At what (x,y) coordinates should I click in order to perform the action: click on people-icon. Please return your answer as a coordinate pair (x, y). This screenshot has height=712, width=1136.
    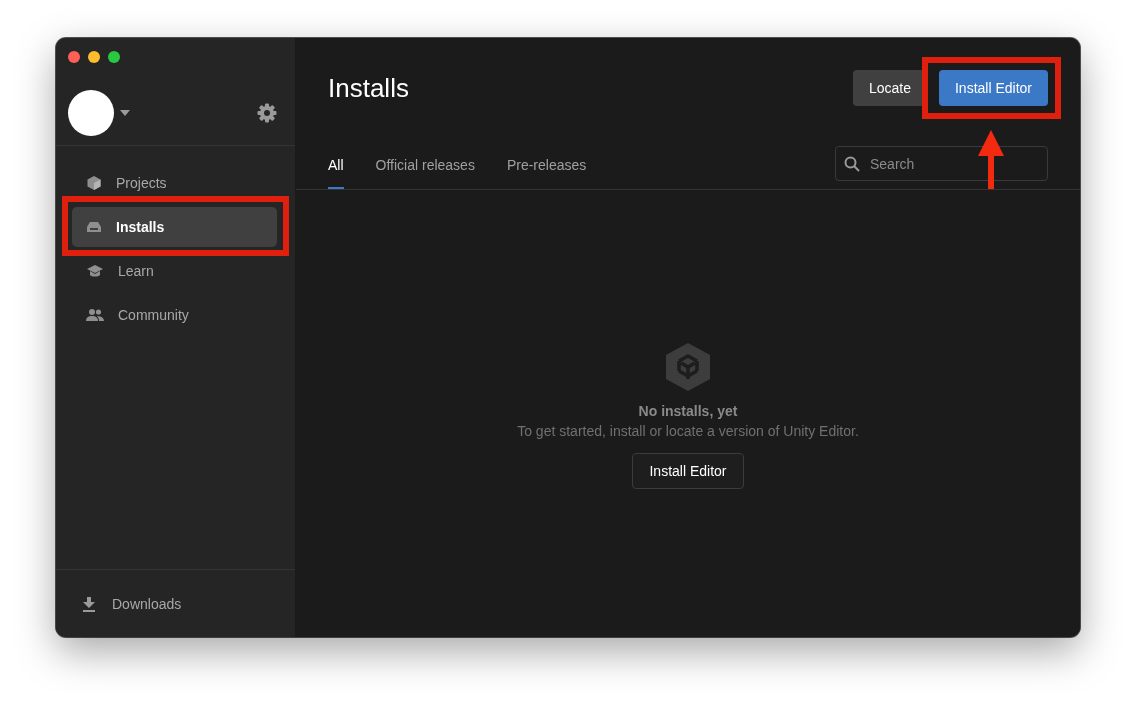
    Looking at the image, I should click on (95, 315).